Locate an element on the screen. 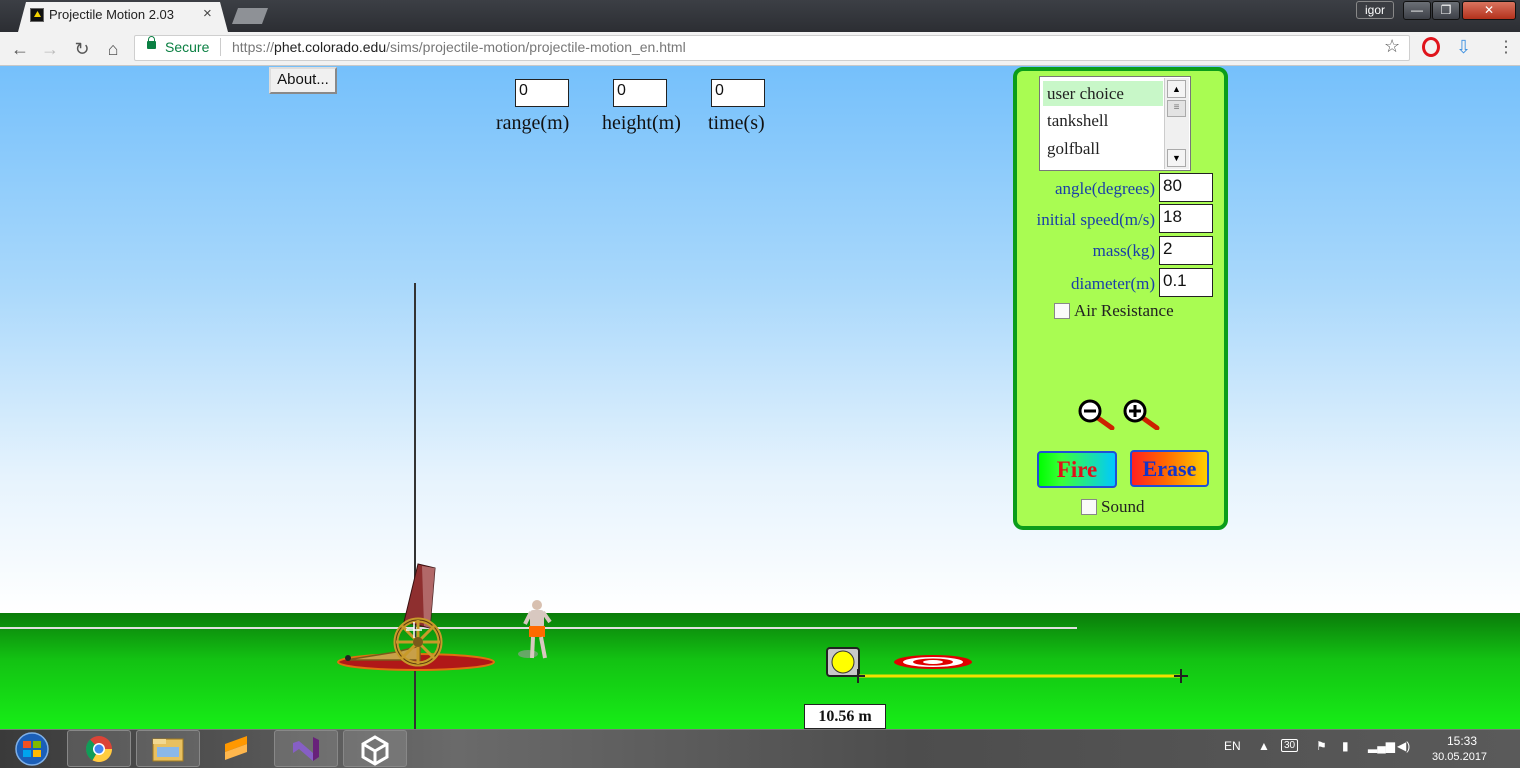 This screenshot has height=771, width=1520. air-resistance-label: Air Resistance is located at coordinates (1124, 310).